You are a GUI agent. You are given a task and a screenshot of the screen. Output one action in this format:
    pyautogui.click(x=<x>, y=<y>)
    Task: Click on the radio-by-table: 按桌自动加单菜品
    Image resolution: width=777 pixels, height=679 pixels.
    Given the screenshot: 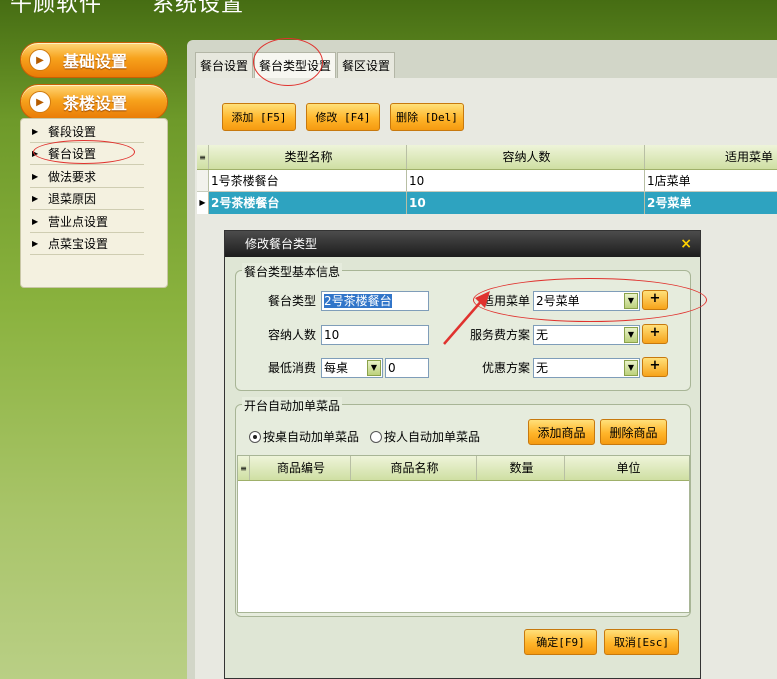 What is the action you would take?
    pyautogui.click(x=304, y=437)
    